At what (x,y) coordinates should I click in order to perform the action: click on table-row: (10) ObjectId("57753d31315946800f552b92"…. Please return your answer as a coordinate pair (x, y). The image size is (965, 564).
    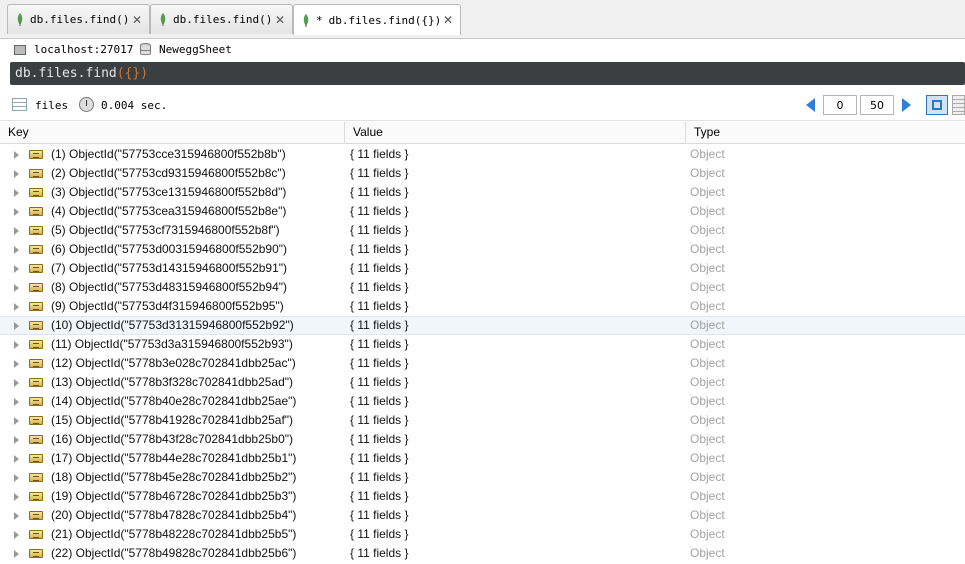
    Looking at the image, I should click on (482, 325).